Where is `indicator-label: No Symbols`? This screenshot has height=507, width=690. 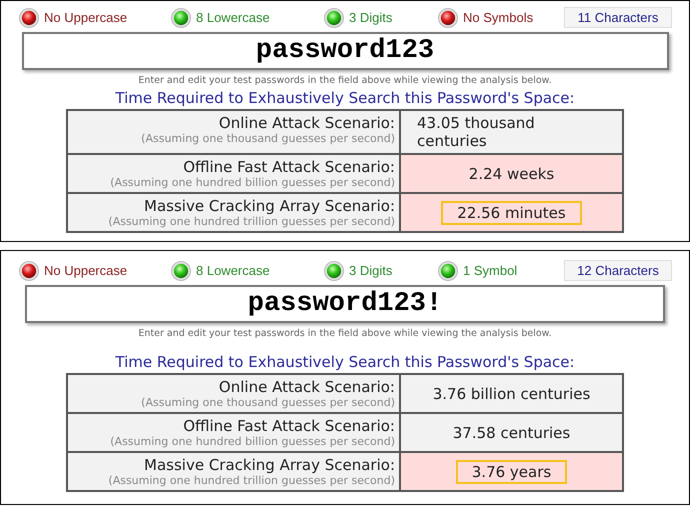 indicator-label: No Symbols is located at coordinates (498, 17).